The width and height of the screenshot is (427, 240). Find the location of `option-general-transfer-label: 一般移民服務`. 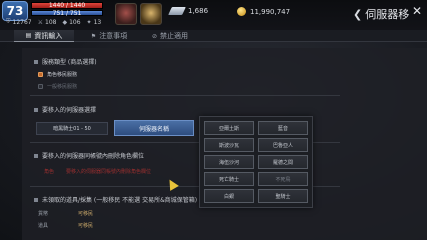

option-general-transfer-label: 一般移民服務 is located at coordinates (62, 87).